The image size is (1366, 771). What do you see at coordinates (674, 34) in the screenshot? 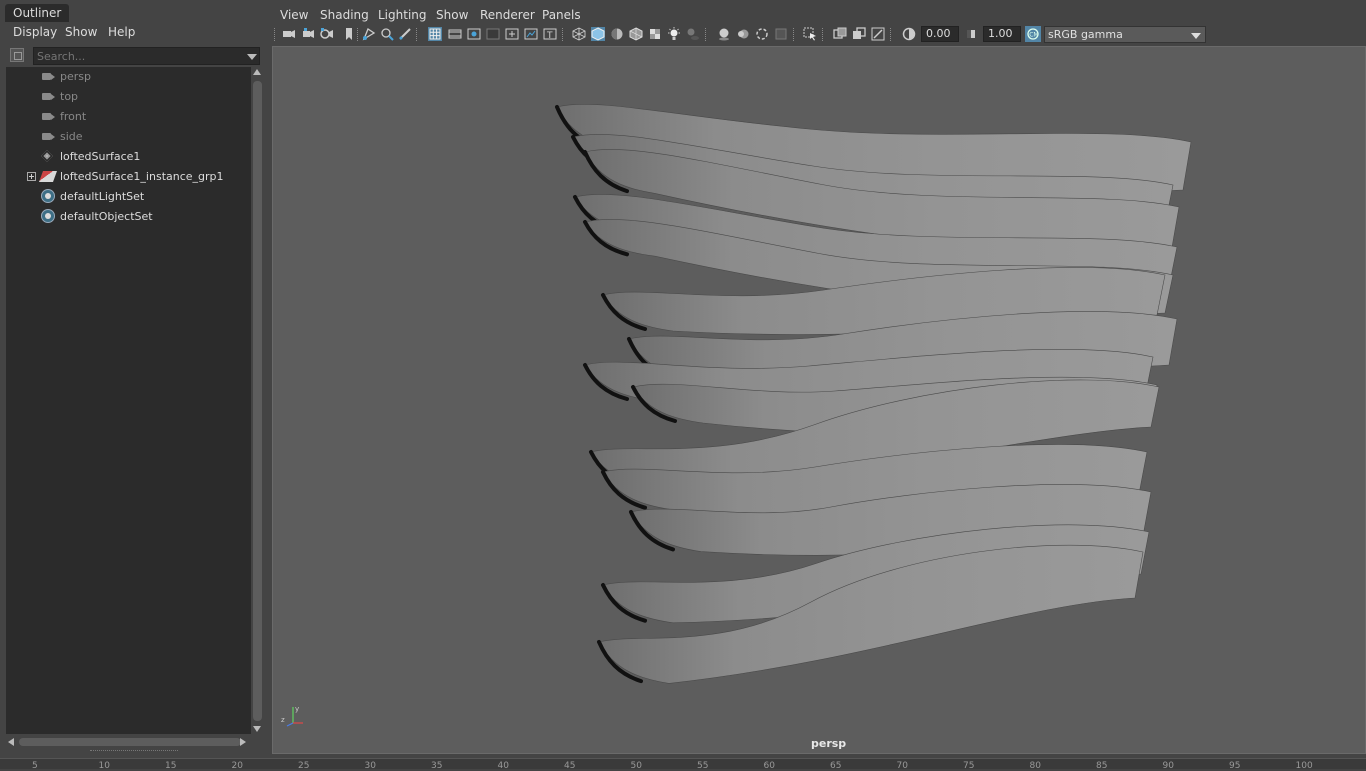
I see `lights-icon` at bounding box center [674, 34].